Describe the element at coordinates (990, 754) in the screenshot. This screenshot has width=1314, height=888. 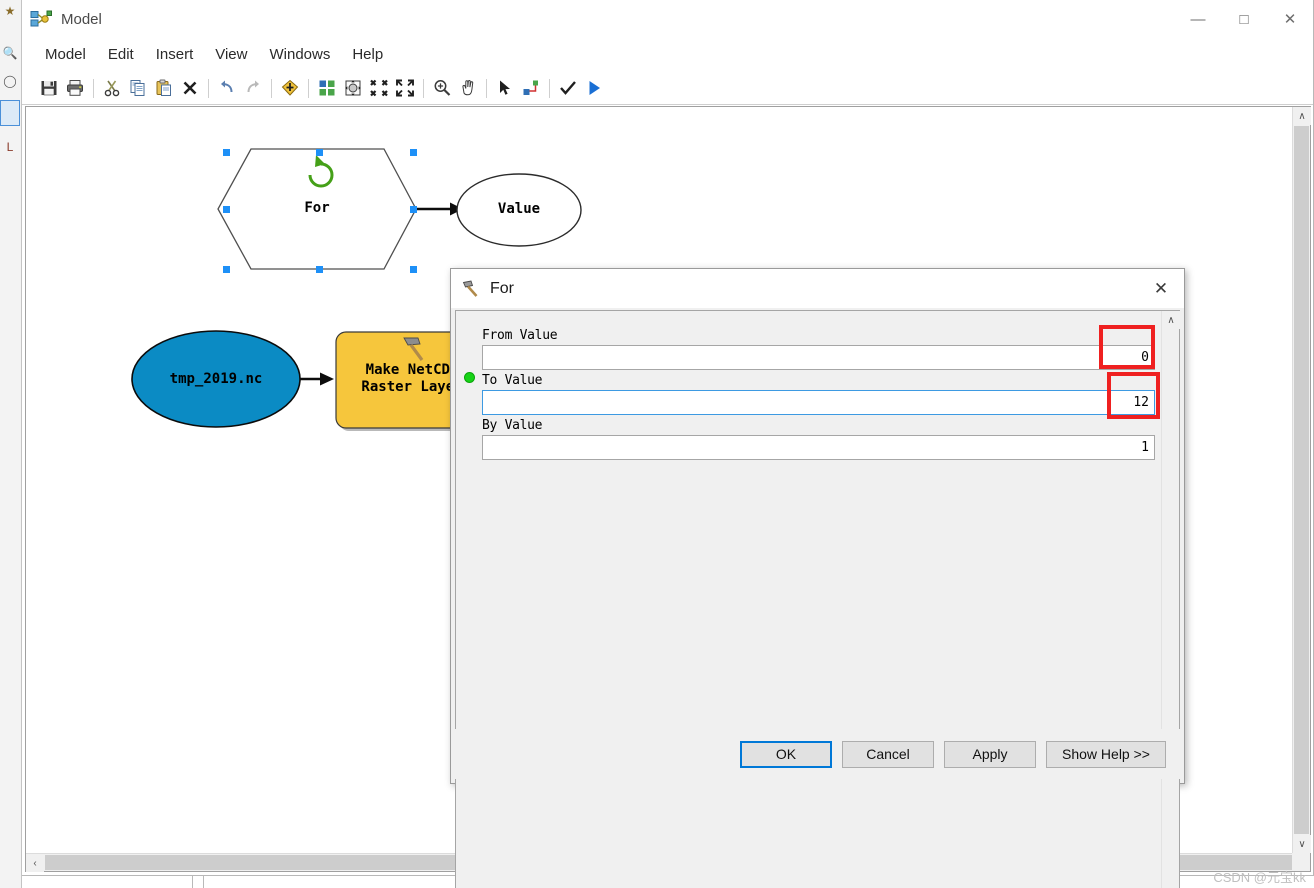
I see `apply-button: Apply` at that location.